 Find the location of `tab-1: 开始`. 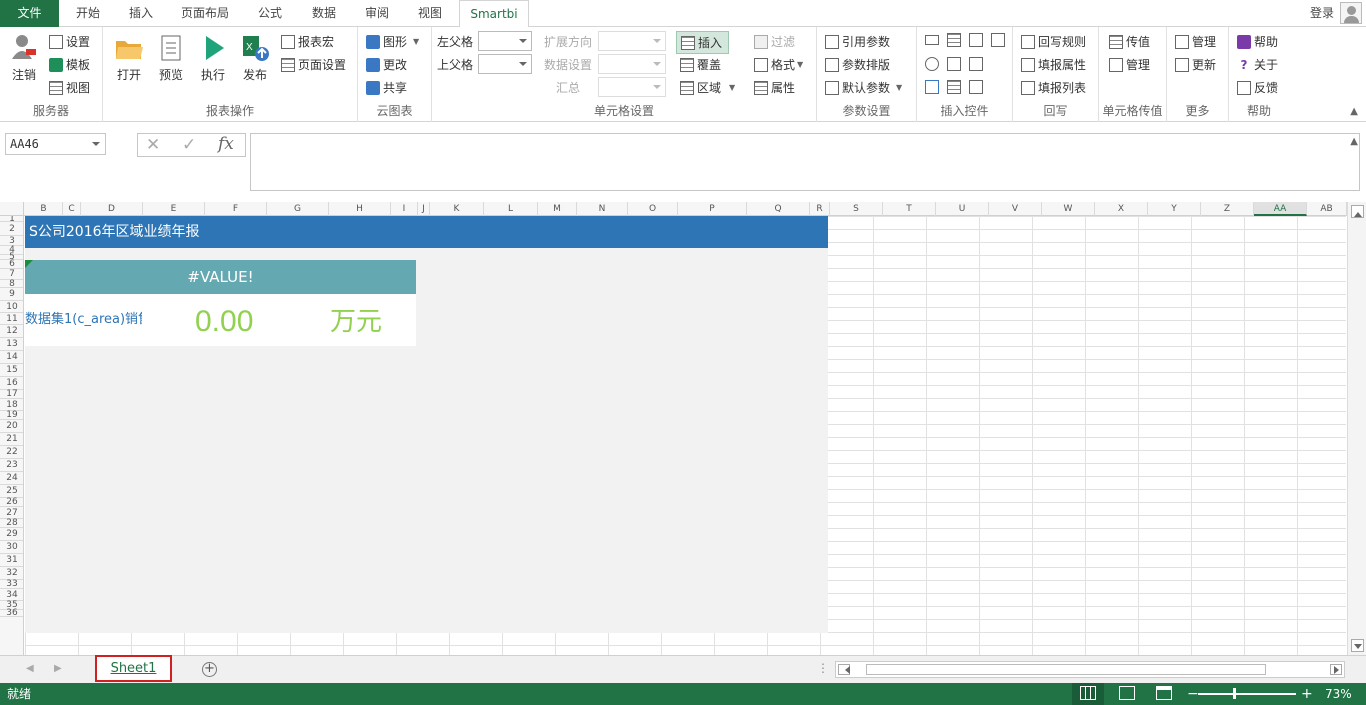

tab-1: 开始 is located at coordinates (88, 13).